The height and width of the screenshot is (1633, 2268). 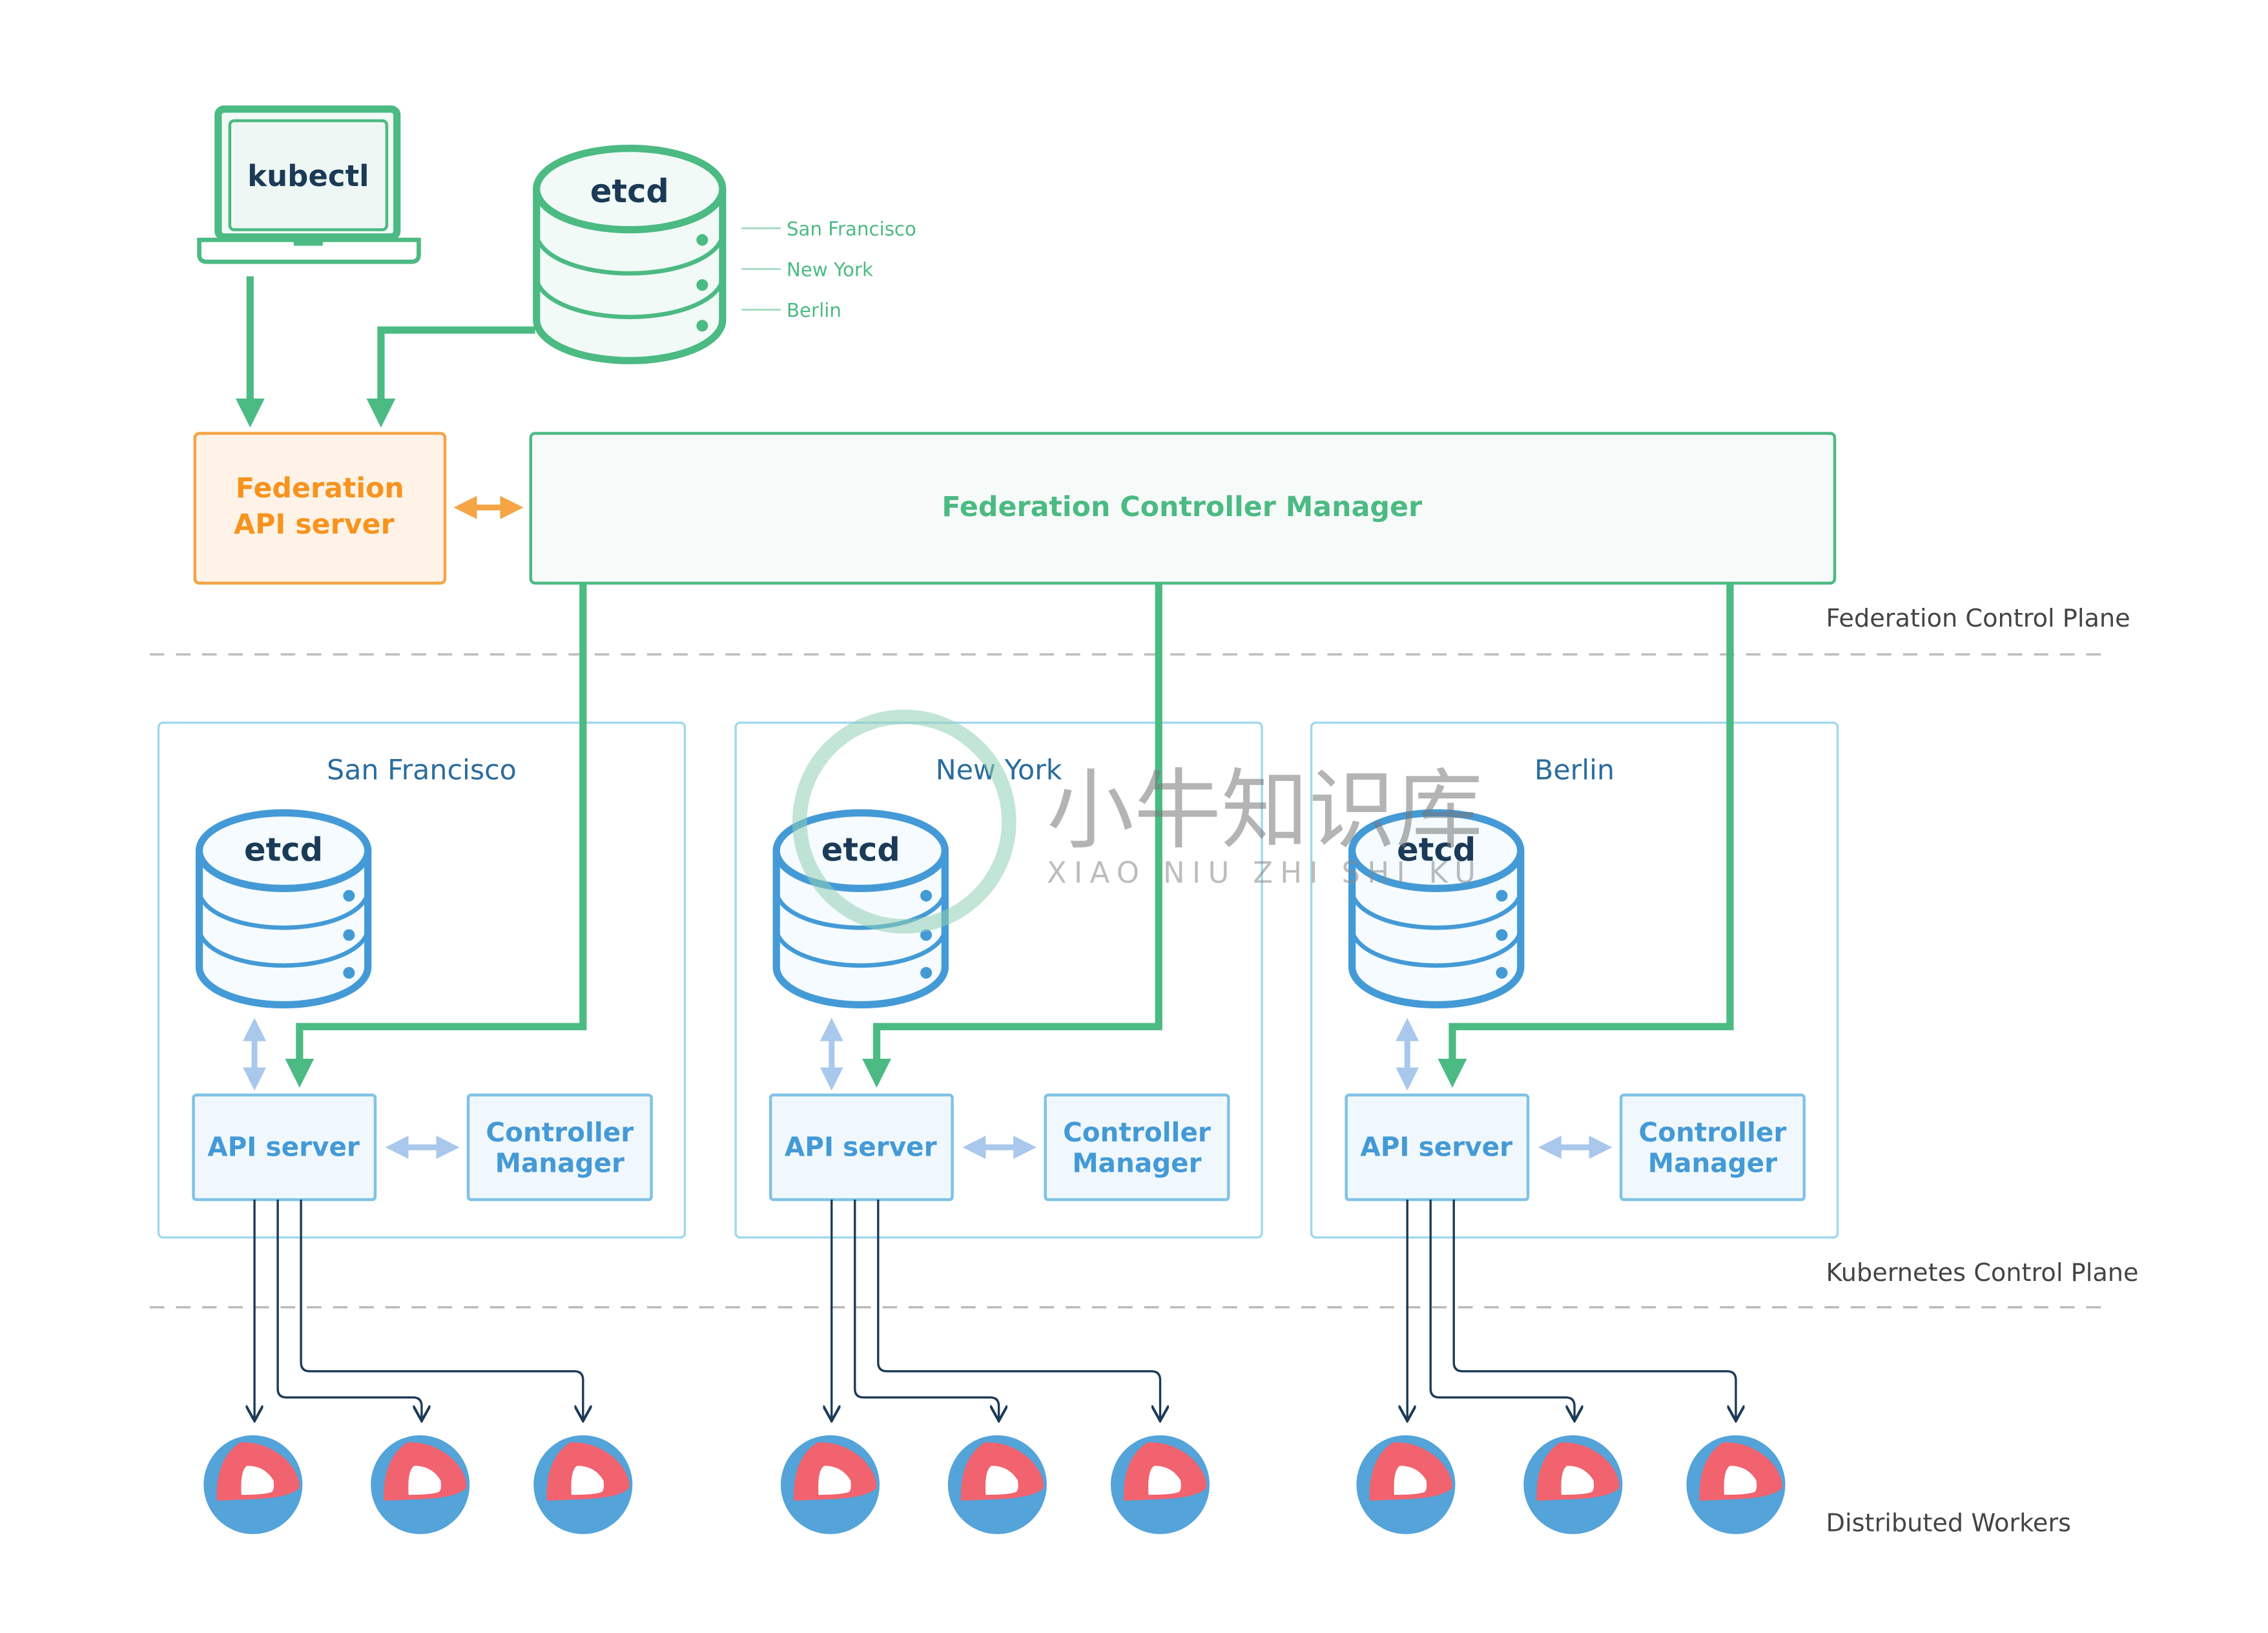 I want to click on etcd-replica-label: New York, so click(x=830, y=270).